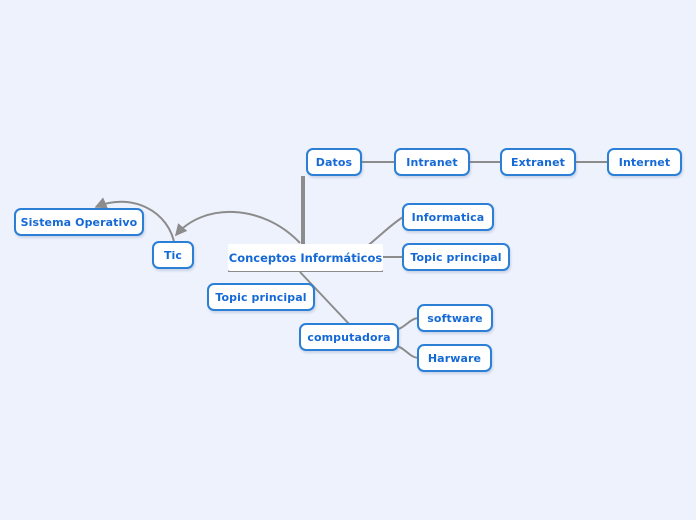 The height and width of the screenshot is (520, 696). I want to click on node-root-label: Conceptos Informáticos, so click(305, 257).